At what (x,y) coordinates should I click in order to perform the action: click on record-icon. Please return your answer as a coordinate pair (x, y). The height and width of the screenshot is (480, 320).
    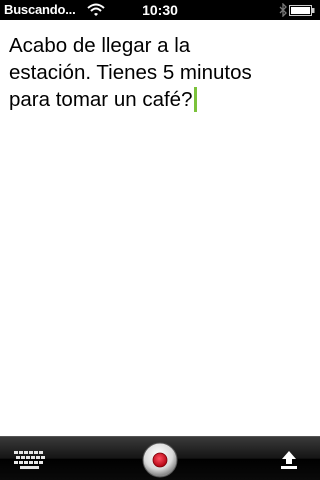
    Looking at the image, I should click on (160, 460).